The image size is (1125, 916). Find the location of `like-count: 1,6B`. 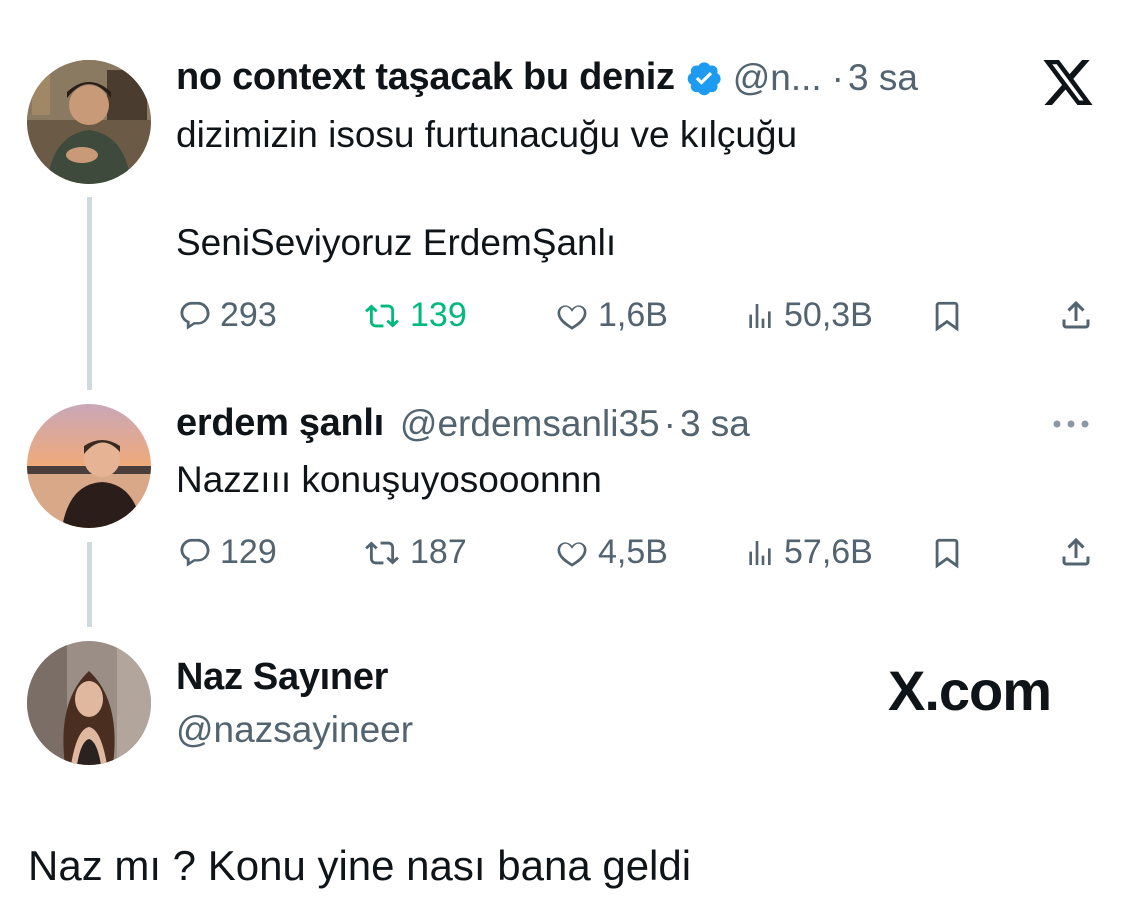

like-count: 1,6B is located at coordinates (633, 315).